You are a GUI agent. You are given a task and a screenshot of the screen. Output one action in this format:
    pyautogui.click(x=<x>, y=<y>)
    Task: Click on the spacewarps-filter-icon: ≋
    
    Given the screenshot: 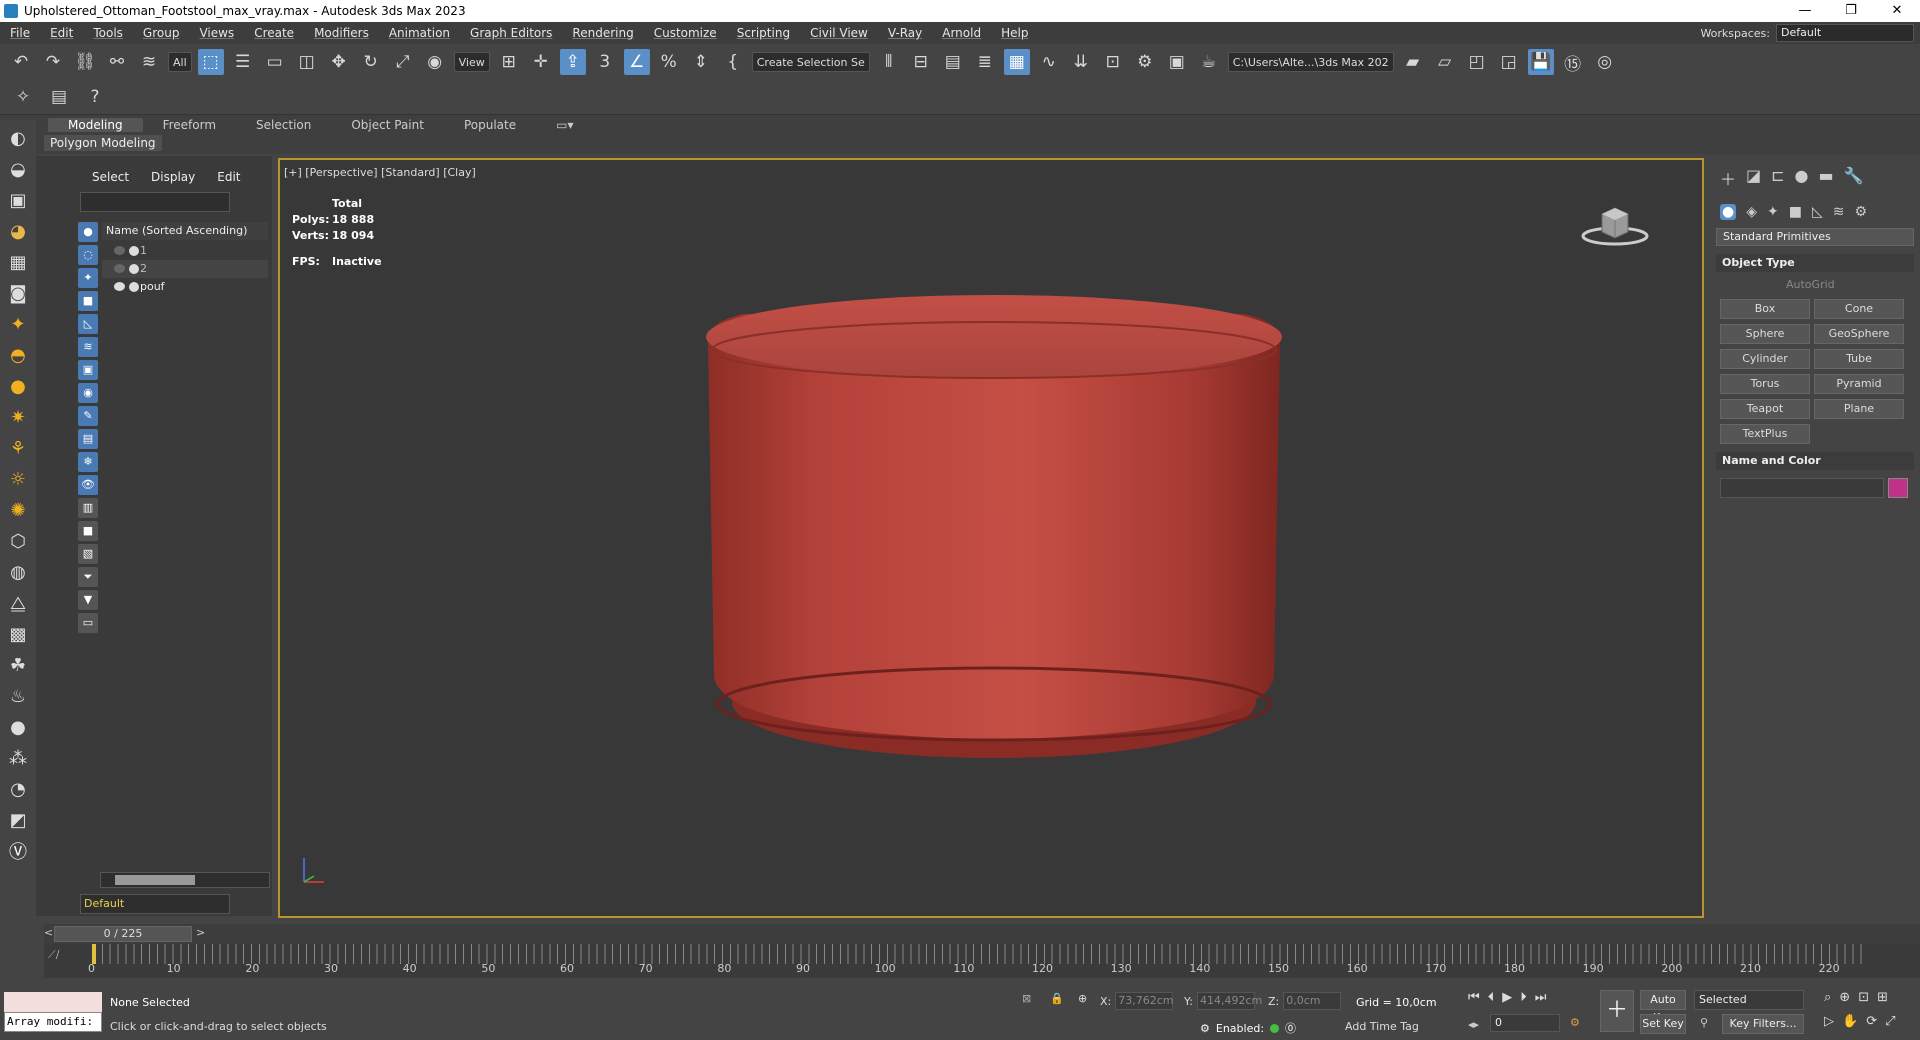 What is the action you would take?
    pyautogui.click(x=88, y=347)
    